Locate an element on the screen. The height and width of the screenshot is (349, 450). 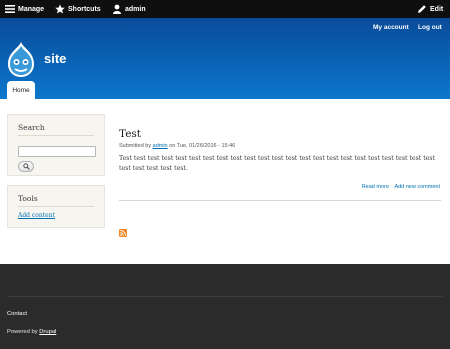
search-icon is located at coordinates (26, 166).